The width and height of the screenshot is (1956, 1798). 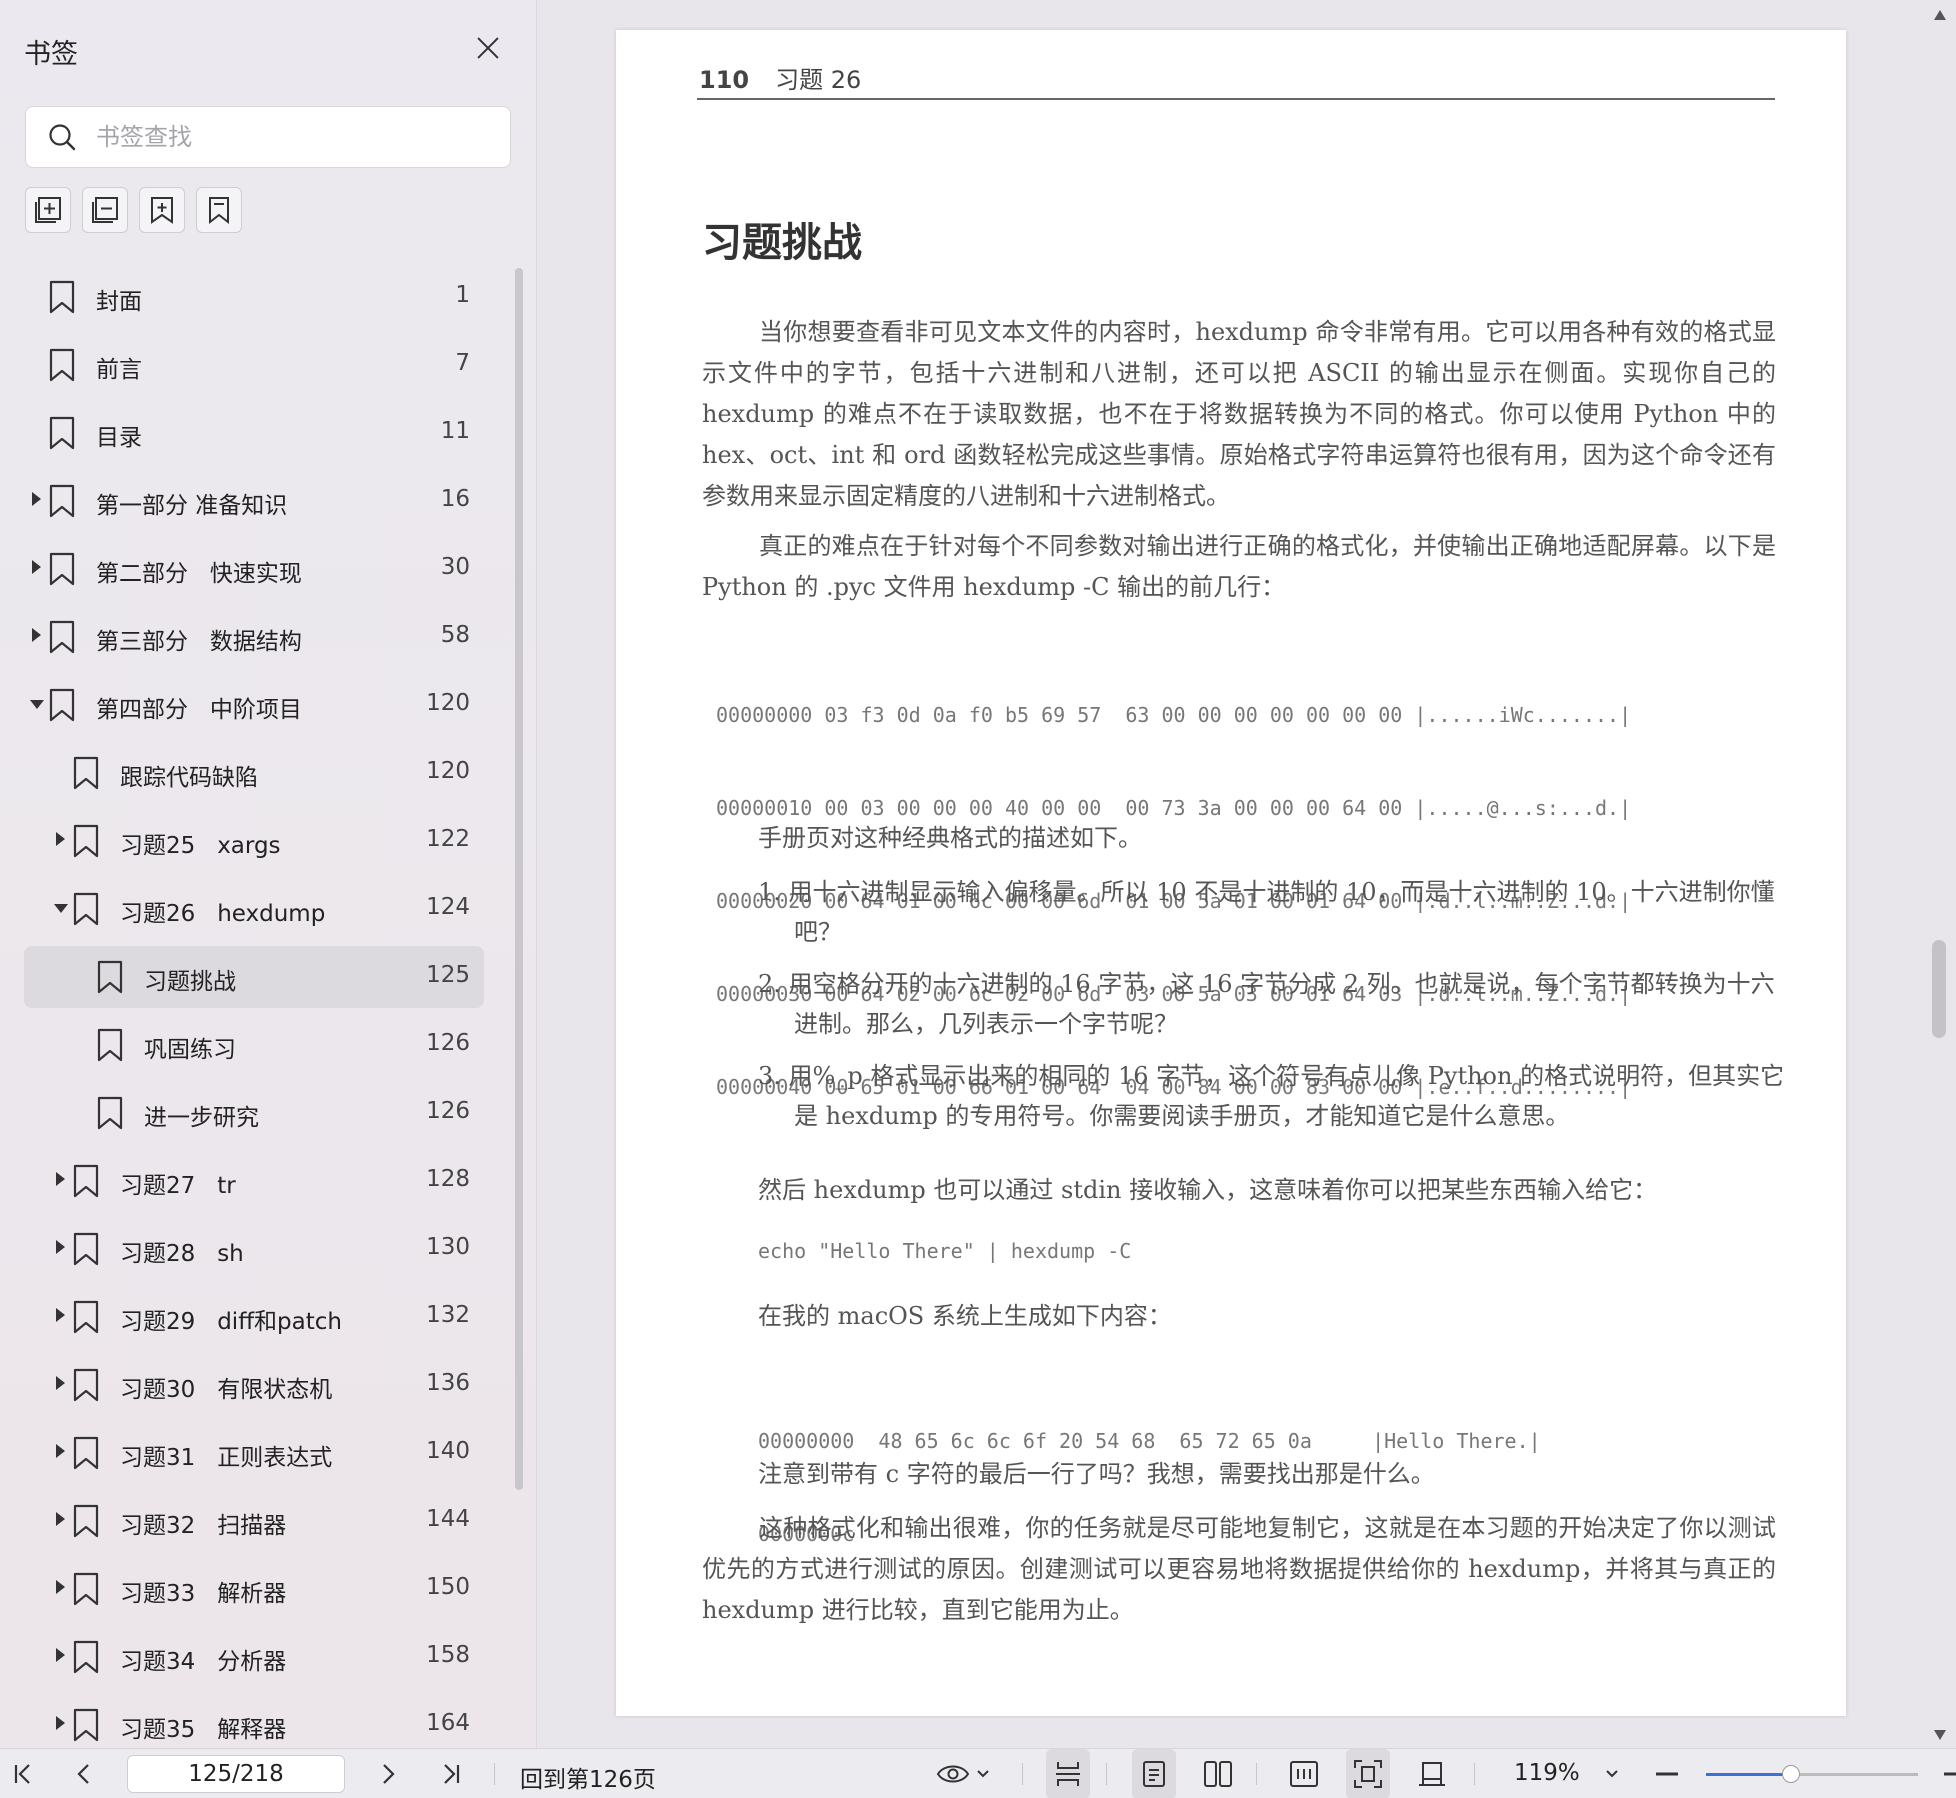 What do you see at coordinates (255, 1452) in the screenshot?
I see `bookmark-item: 习题31 正则表达式 140` at bounding box center [255, 1452].